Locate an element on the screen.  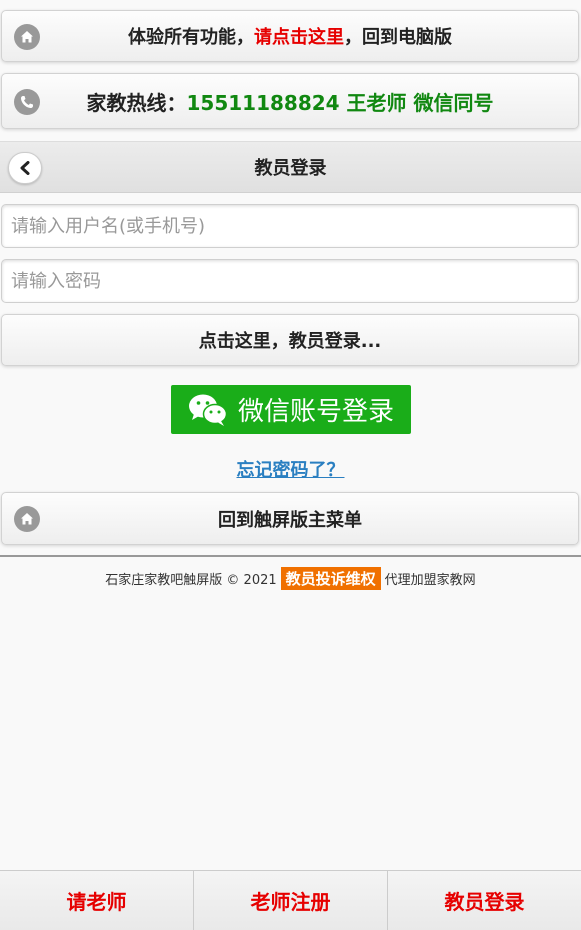
hotline-phone: 15511188824 王老师 微信同号 is located at coordinates (339, 101).